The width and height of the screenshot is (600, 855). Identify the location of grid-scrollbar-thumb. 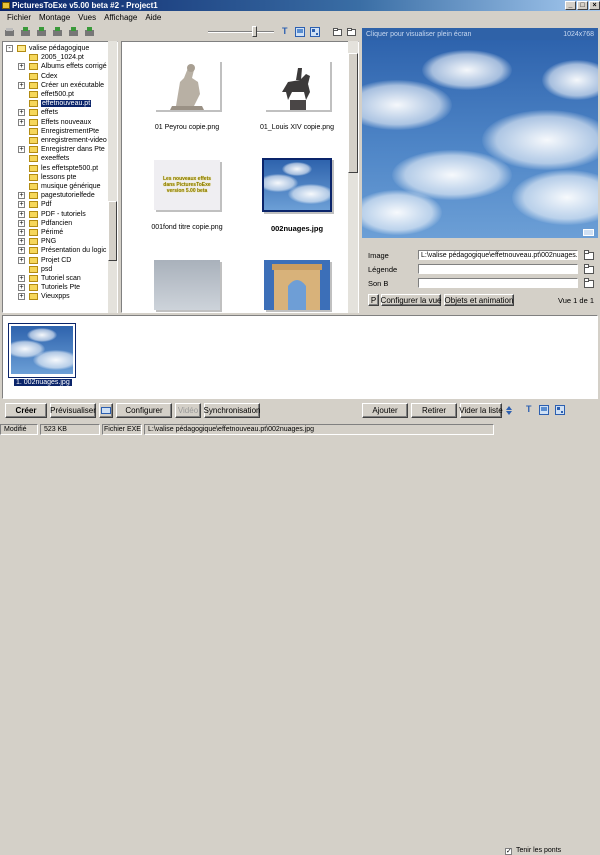
(353, 113).